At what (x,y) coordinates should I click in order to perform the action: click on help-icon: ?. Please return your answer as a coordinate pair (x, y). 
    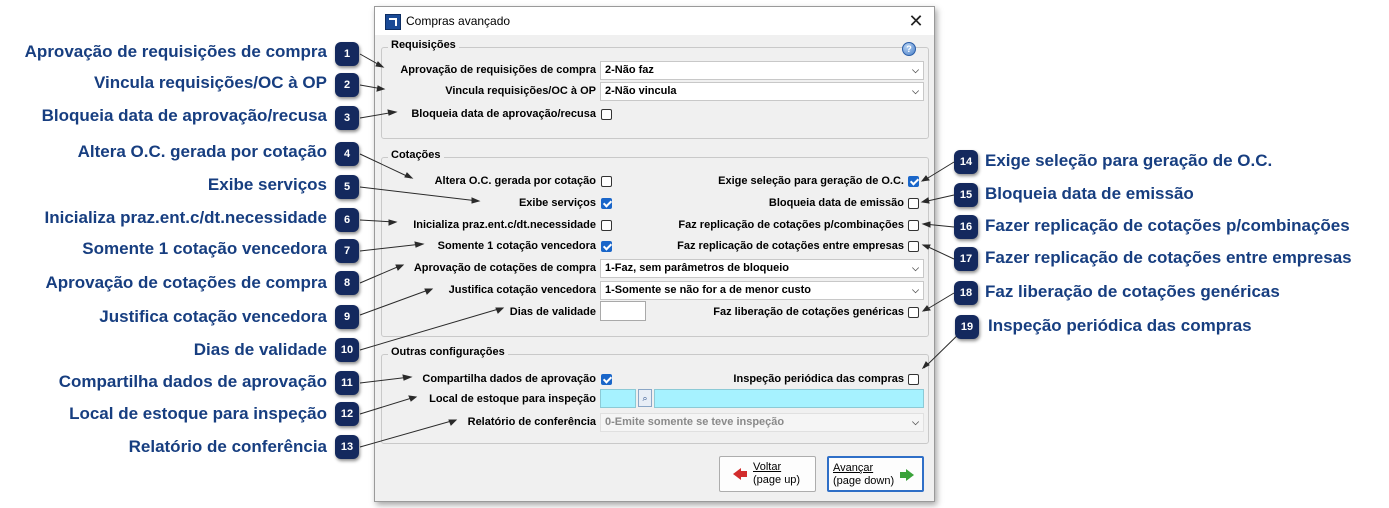
    Looking at the image, I should click on (909, 49).